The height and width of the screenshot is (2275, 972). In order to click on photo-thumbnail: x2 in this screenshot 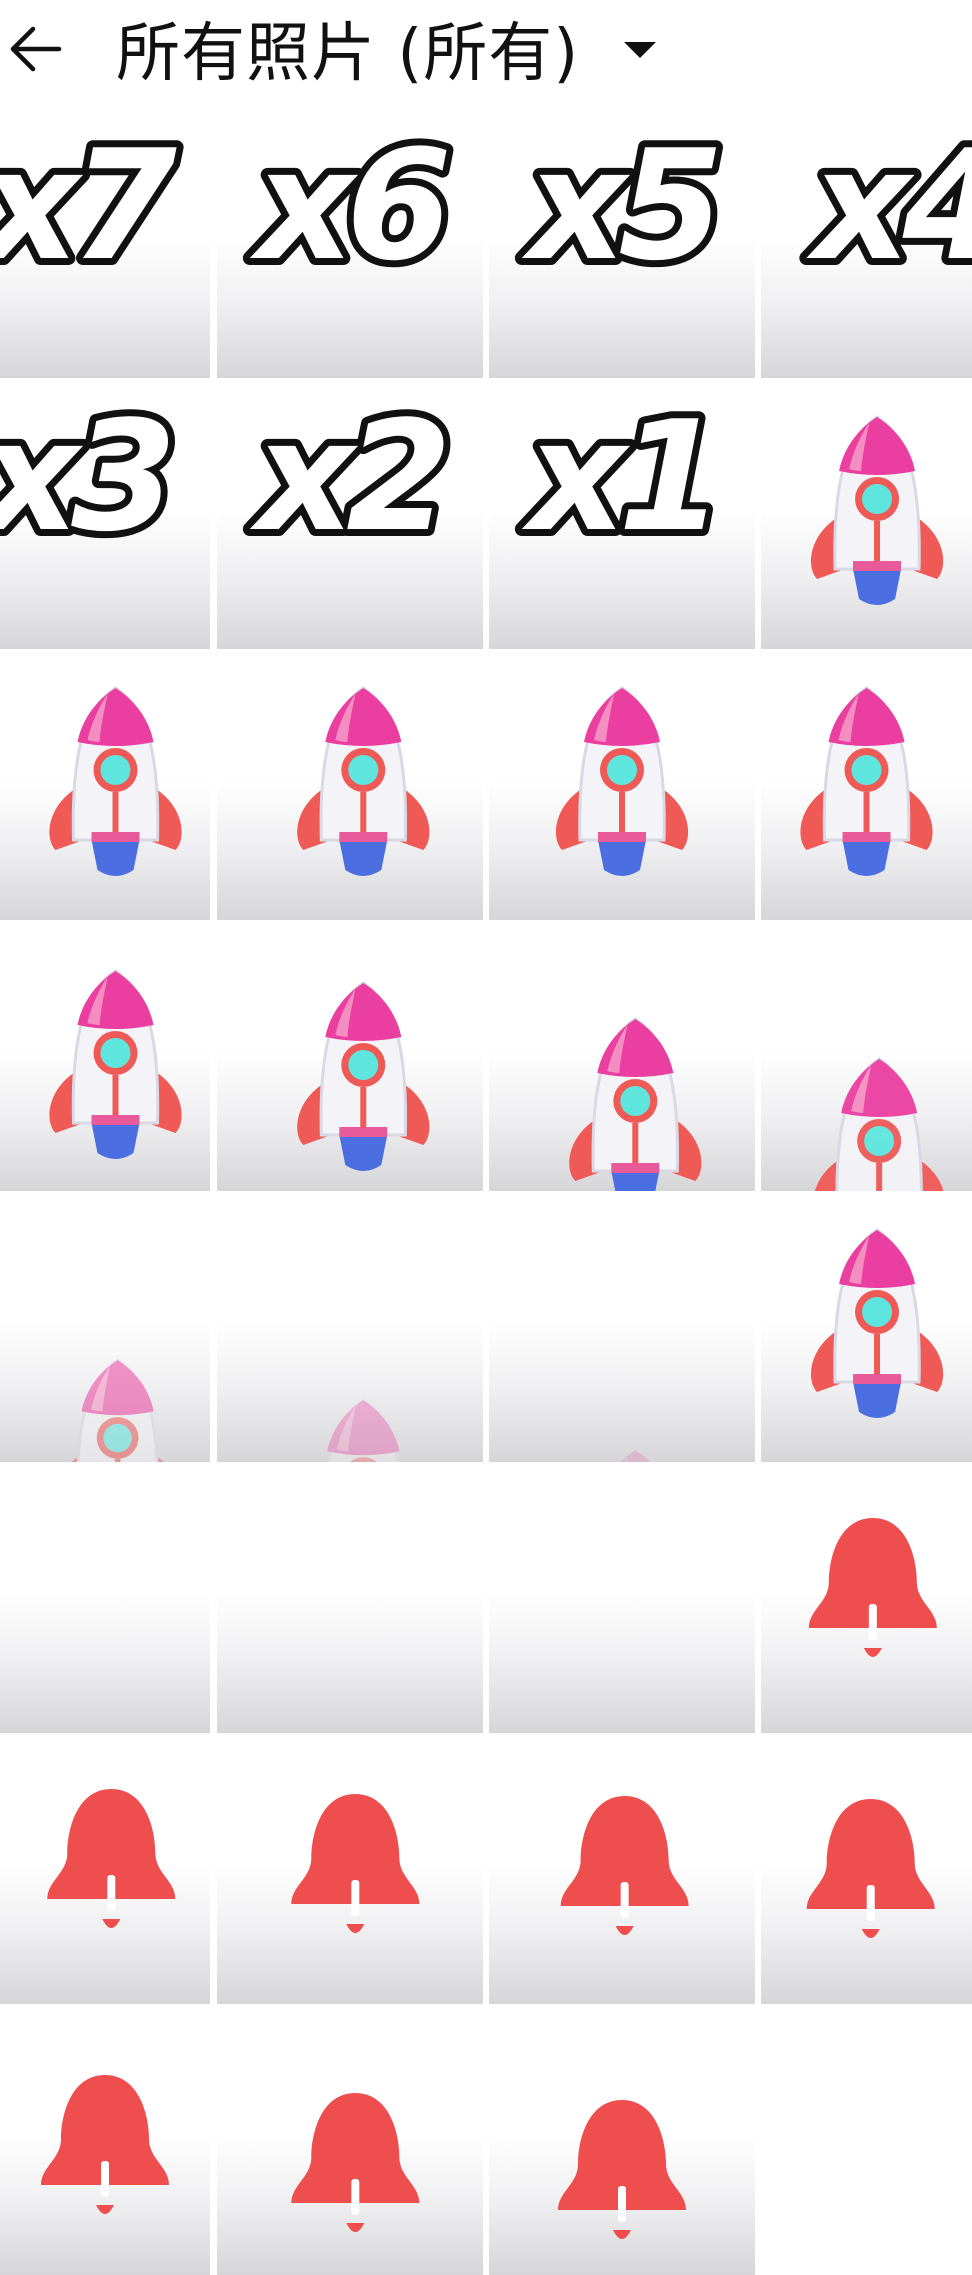, I will do `click(350, 514)`.